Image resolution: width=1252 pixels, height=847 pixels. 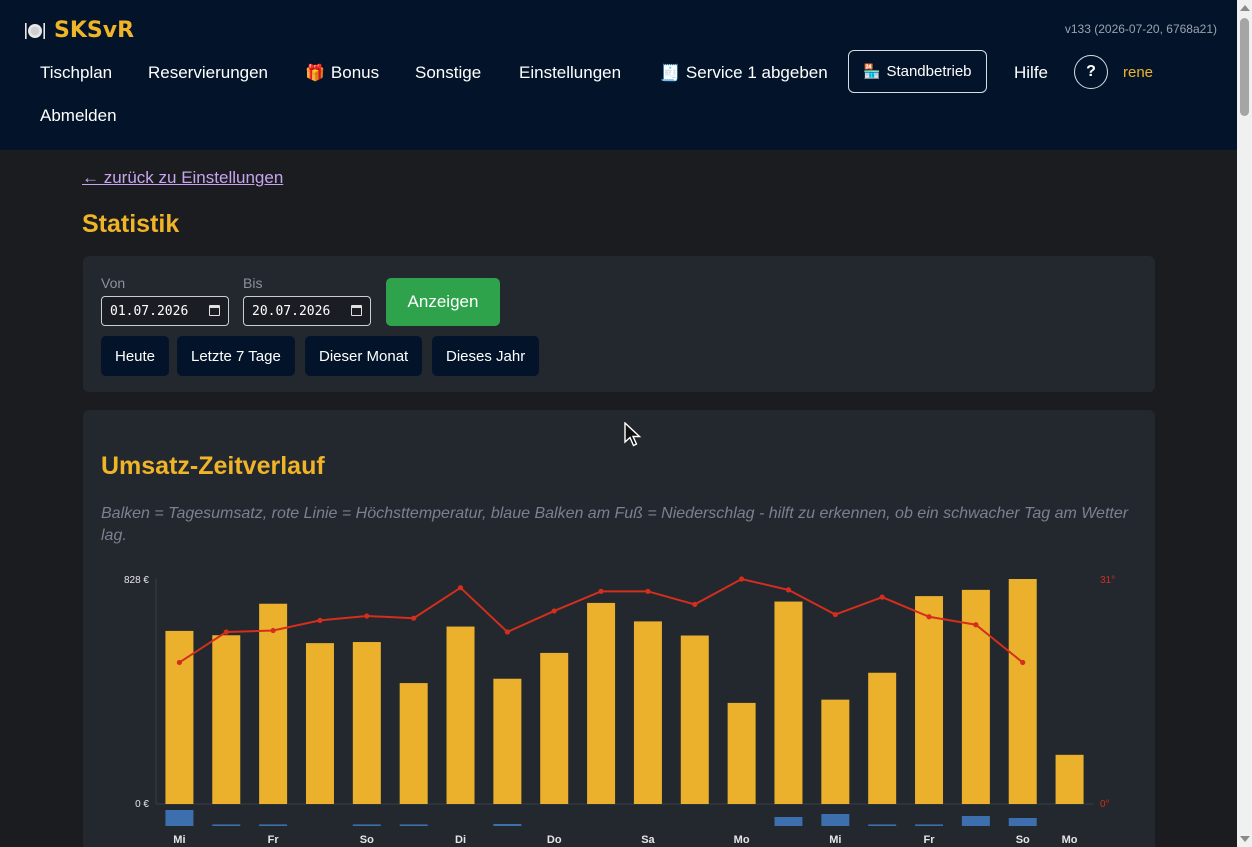 What do you see at coordinates (443, 302) in the screenshot?
I see `anzeigen-button: Anzeigen` at bounding box center [443, 302].